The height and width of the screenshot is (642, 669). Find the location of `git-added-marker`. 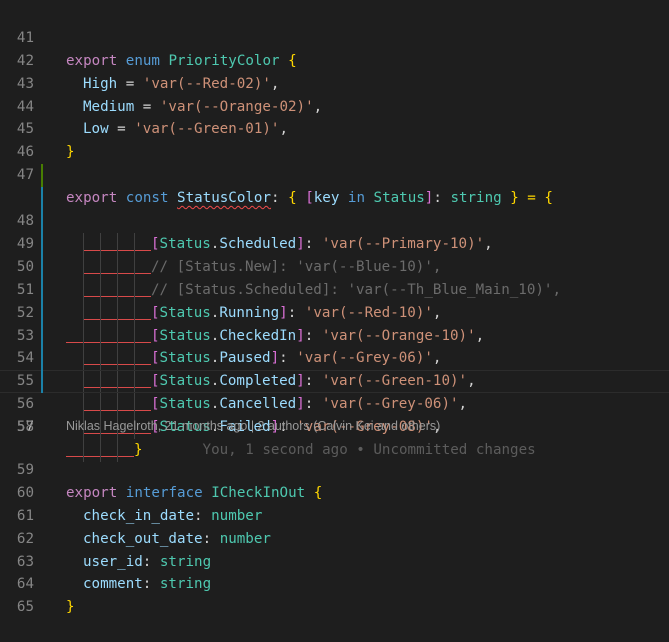

git-added-marker is located at coordinates (42, 176).